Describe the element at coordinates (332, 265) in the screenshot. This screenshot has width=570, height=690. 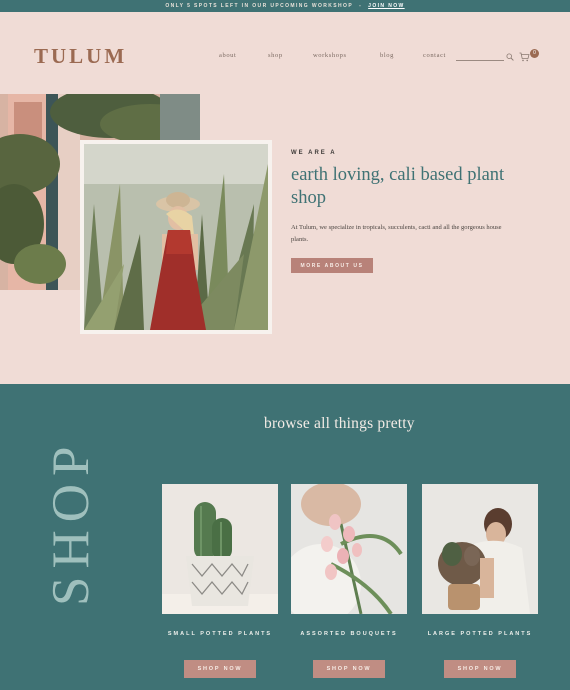
I see `more-about-us-button: MORE ABOUT US` at that location.